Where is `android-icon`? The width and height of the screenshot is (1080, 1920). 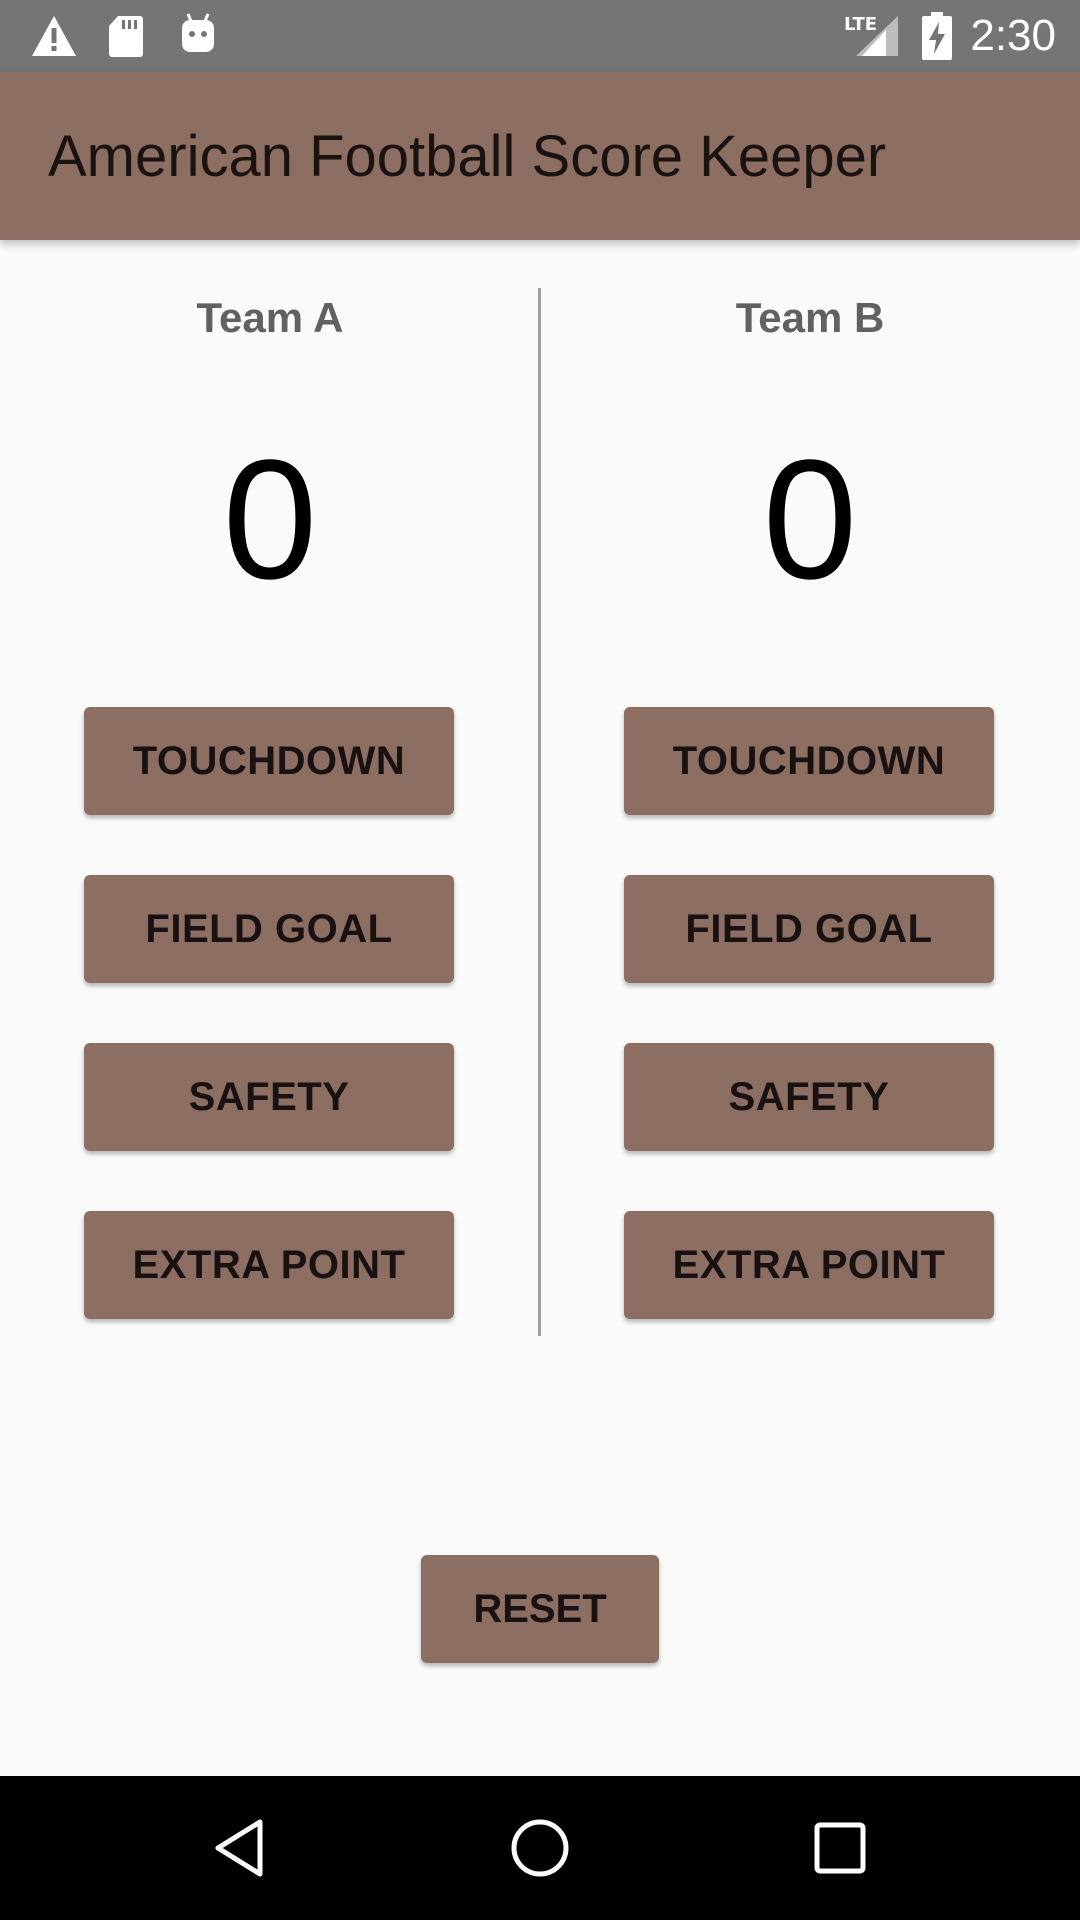 android-icon is located at coordinates (198, 36).